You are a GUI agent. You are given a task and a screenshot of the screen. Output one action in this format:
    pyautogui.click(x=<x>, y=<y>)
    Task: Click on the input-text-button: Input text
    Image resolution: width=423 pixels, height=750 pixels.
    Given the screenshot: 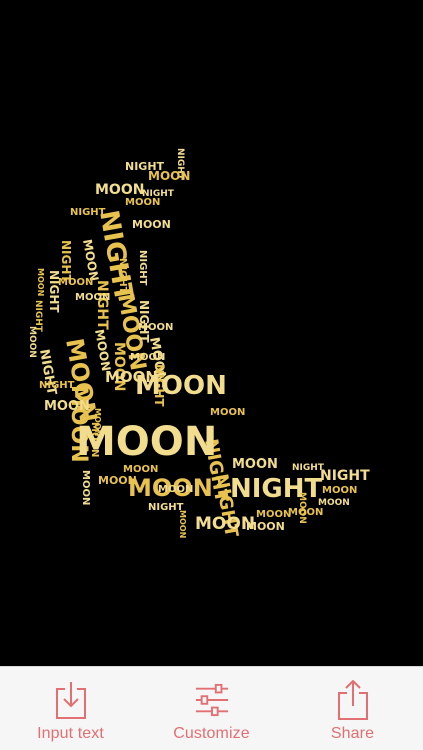 What is the action you would take?
    pyautogui.click(x=71, y=708)
    